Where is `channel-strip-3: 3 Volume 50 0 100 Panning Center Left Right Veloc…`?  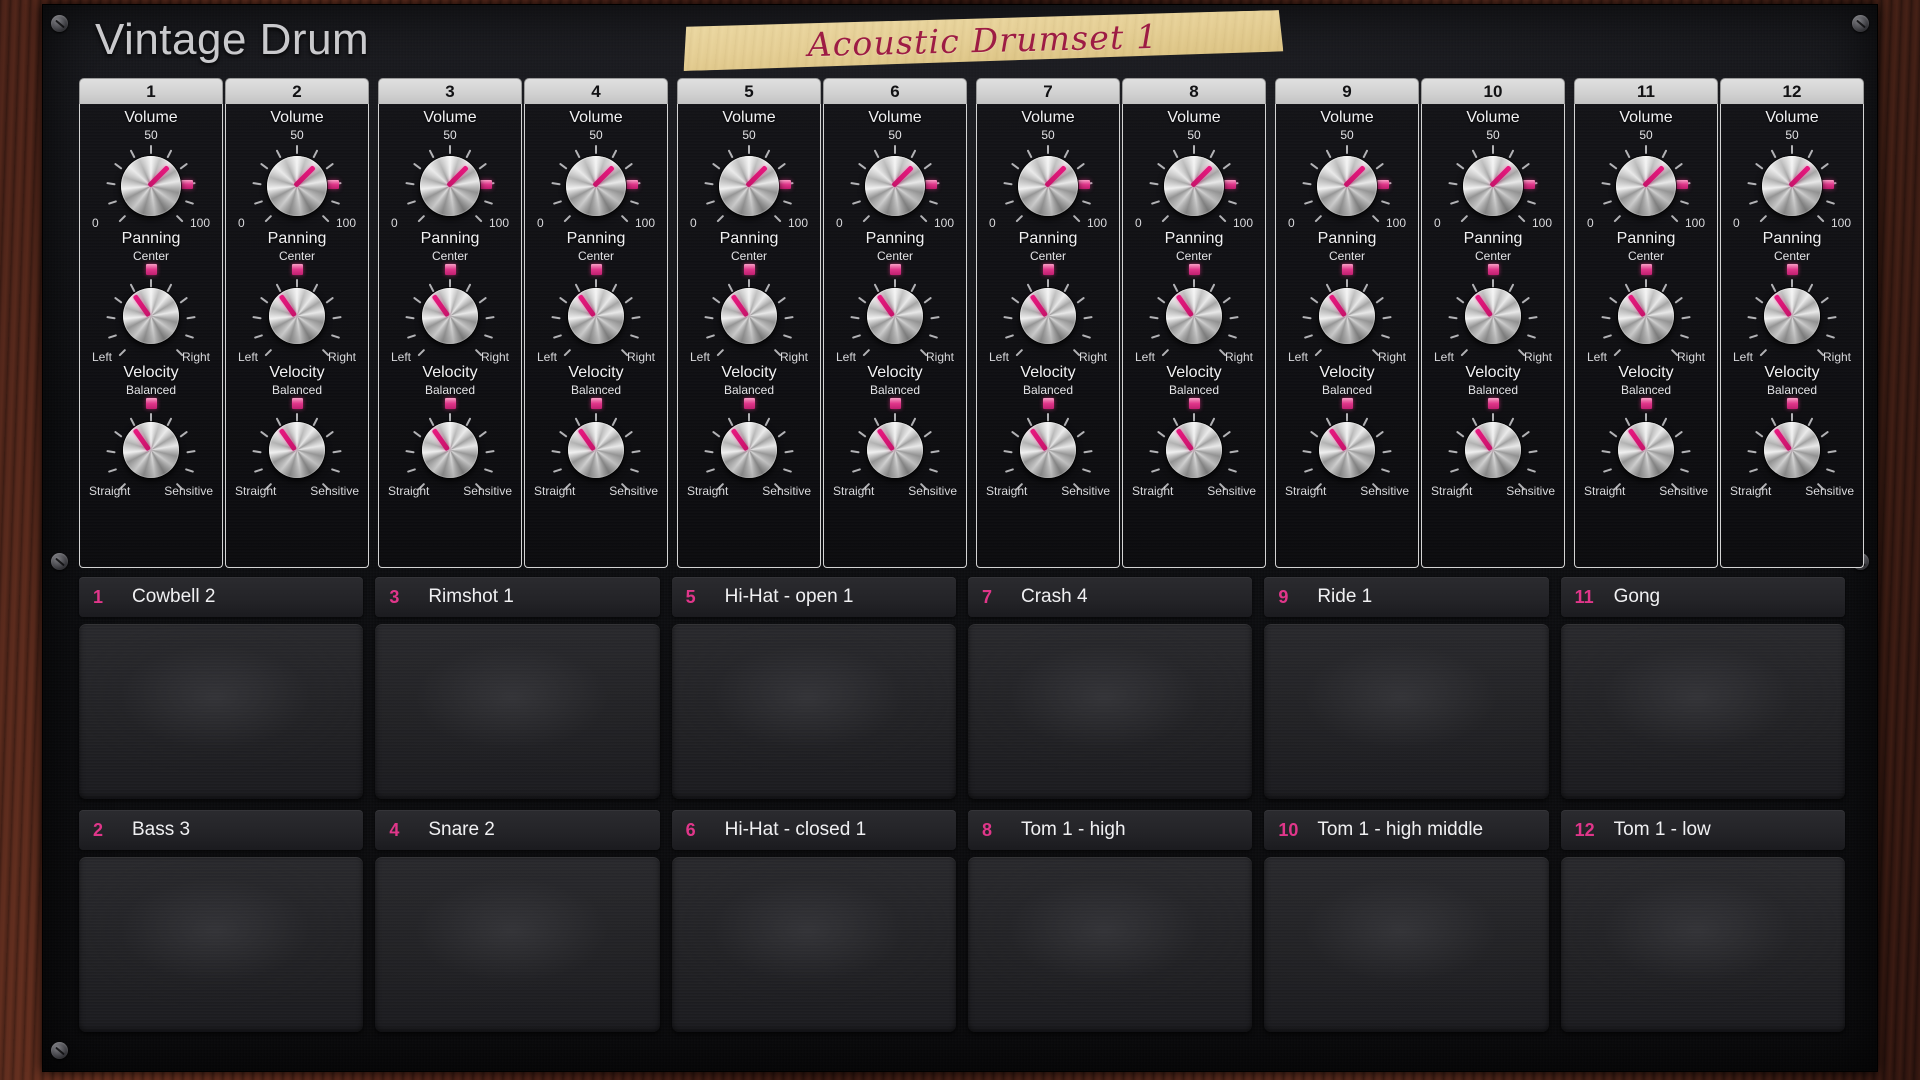
channel-strip-3: 3 Volume 50 0 100 Panning Center Left Right Veloc… is located at coordinates (450, 323).